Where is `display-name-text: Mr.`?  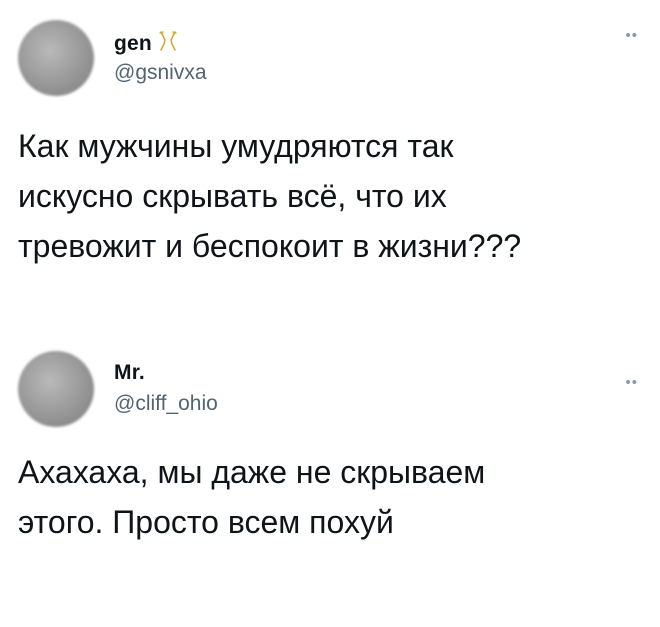
display-name-text: Mr. is located at coordinates (129, 372).